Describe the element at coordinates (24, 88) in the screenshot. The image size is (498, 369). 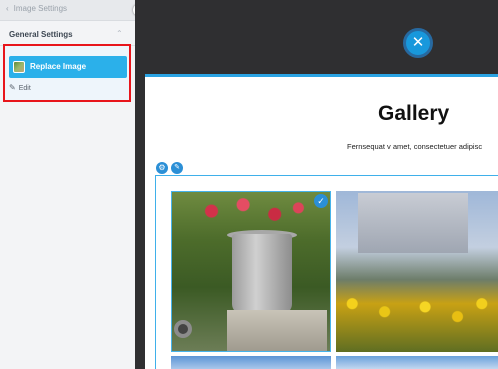
I see `edit-label: Edit` at that location.